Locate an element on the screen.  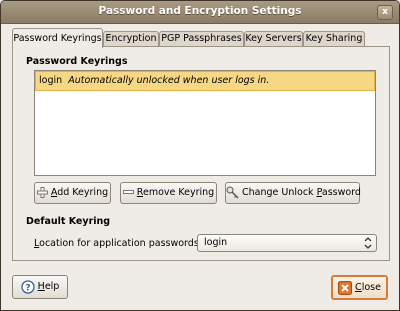
location-label: Location for application passwords: is located at coordinates (118, 243).